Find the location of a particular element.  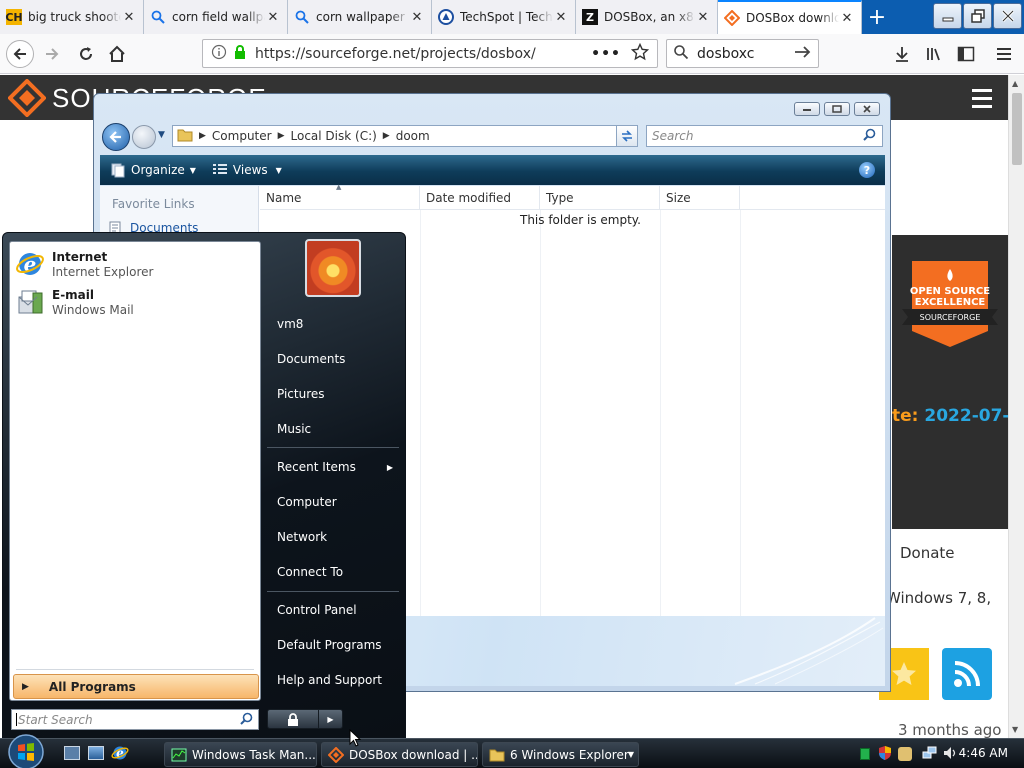

column-divider is located at coordinates (420, 413).